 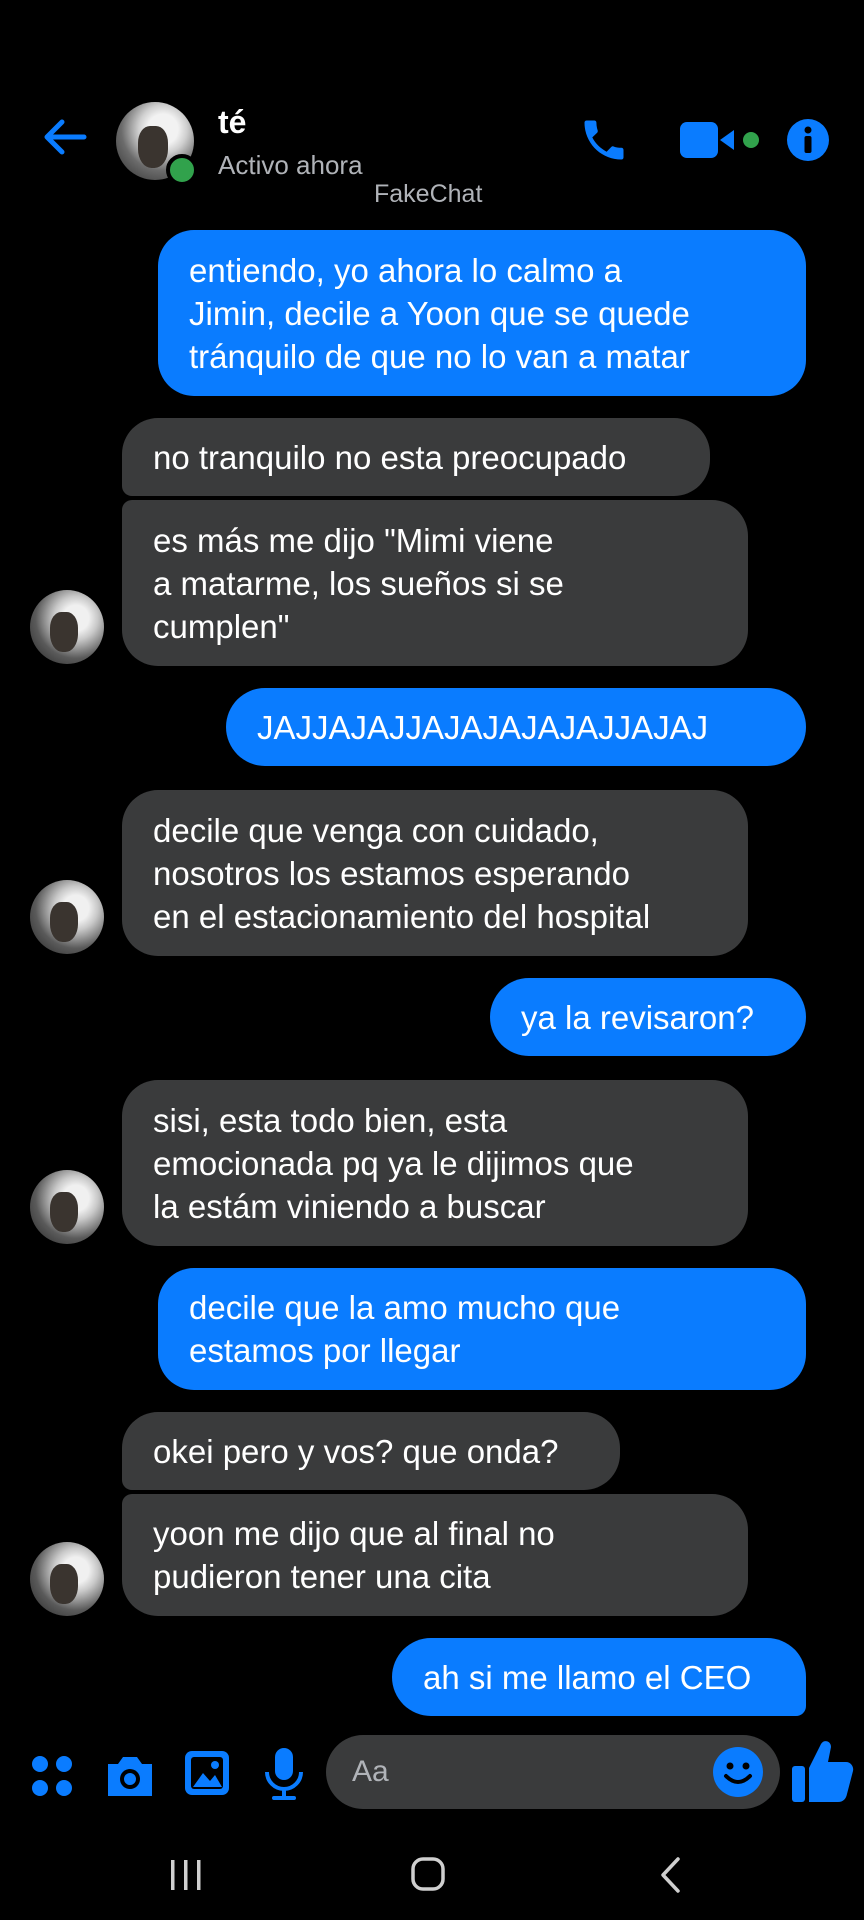 I want to click on input-placeholder: Aa, so click(x=370, y=1771).